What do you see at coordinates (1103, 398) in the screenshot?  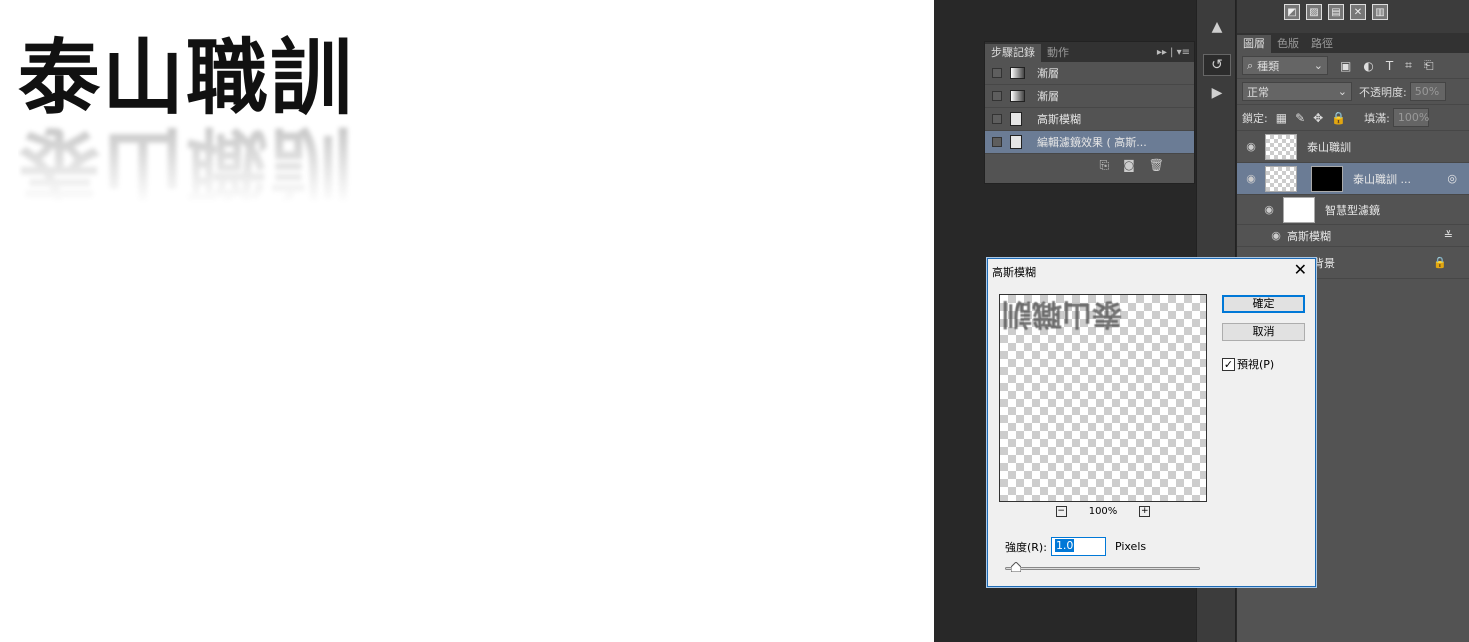 I see `filter-preview: 泰山職訓` at bounding box center [1103, 398].